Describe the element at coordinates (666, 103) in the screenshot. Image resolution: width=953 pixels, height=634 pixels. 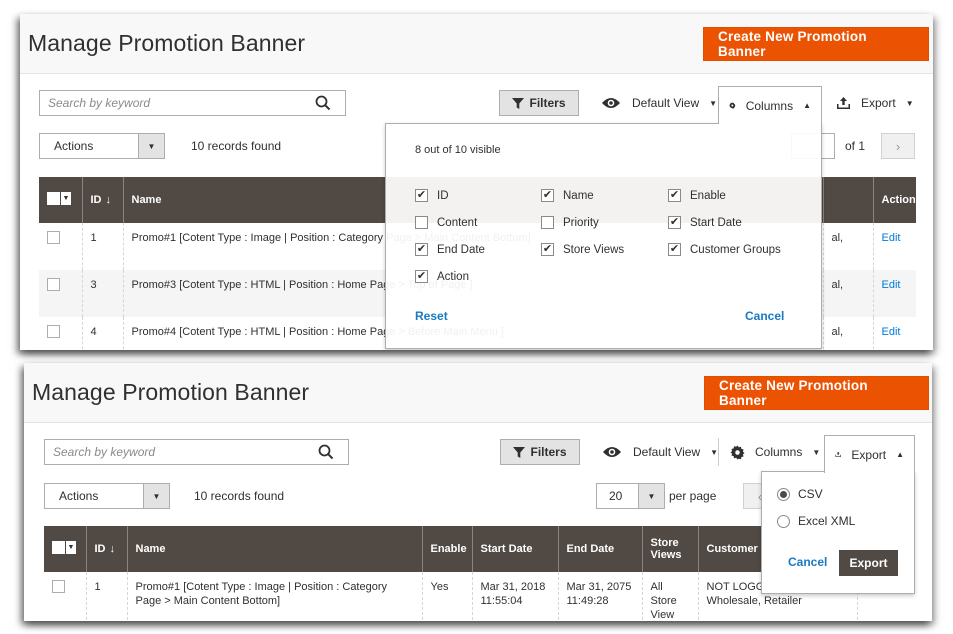
I see `default-view-label: Default View` at that location.